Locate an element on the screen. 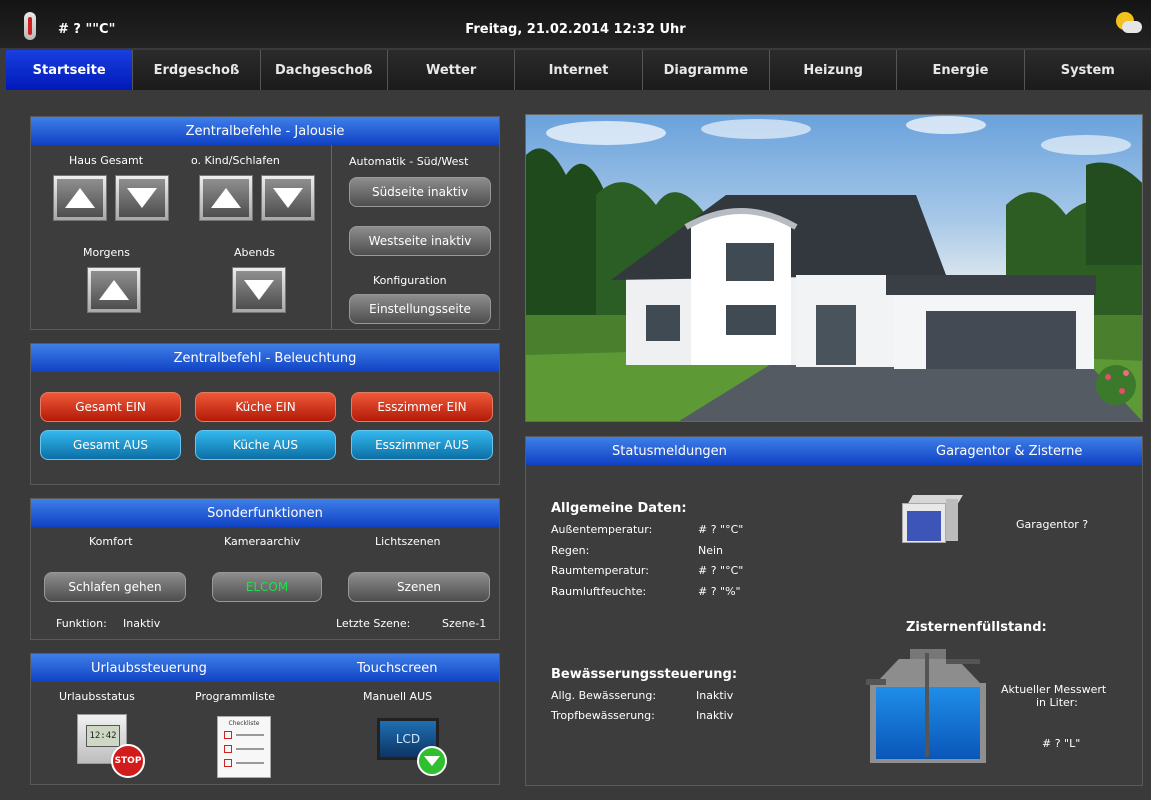 The image size is (1151, 800). raumluftfeuchte-value: # ? "%" is located at coordinates (719, 591).